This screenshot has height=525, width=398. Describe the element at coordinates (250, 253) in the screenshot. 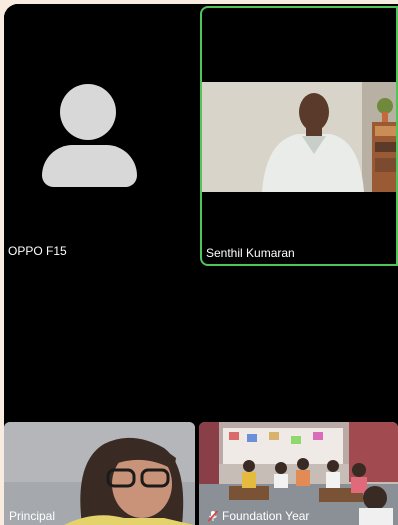

I see `participant-name: Senthil Kumaran` at that location.